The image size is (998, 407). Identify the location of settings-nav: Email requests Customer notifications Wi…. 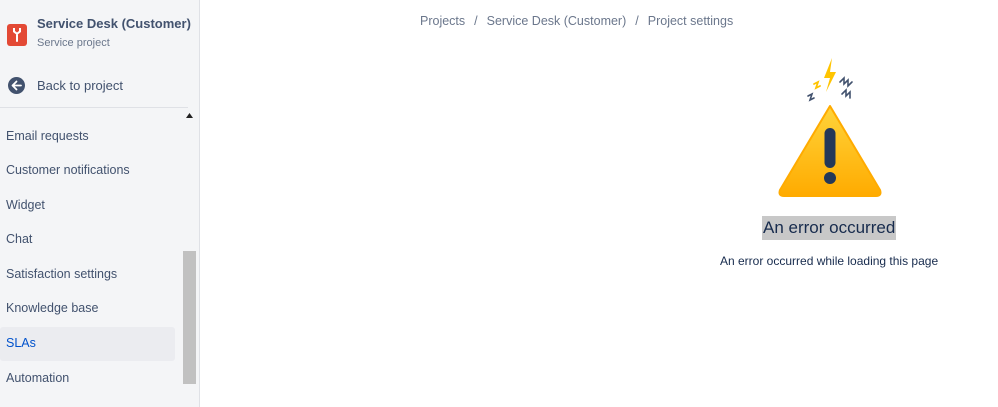
(91, 257).